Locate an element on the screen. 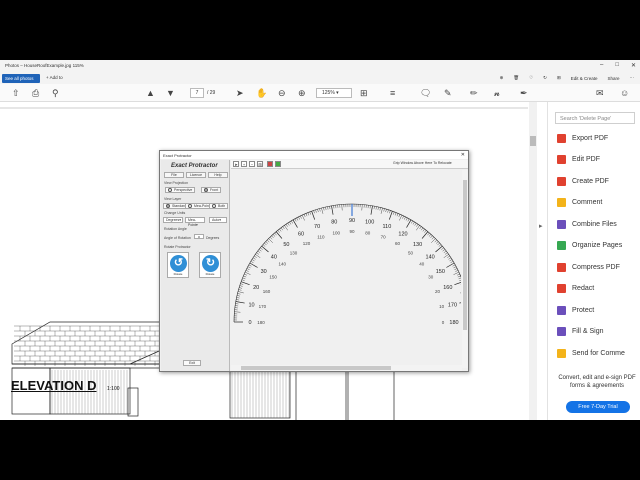 This screenshot has width=640, height=480. comment-icon: 🗨 is located at coordinates (425, 93).